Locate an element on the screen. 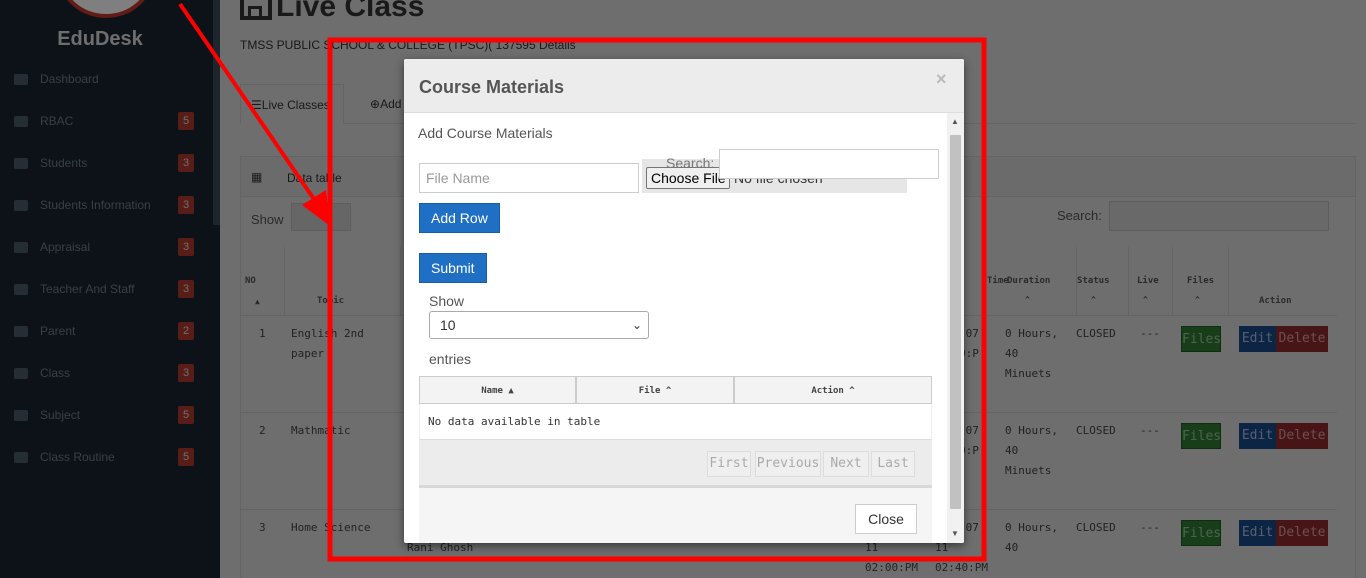 This screenshot has height=578, width=1366. choose-file-button: Choose File is located at coordinates (688, 178).